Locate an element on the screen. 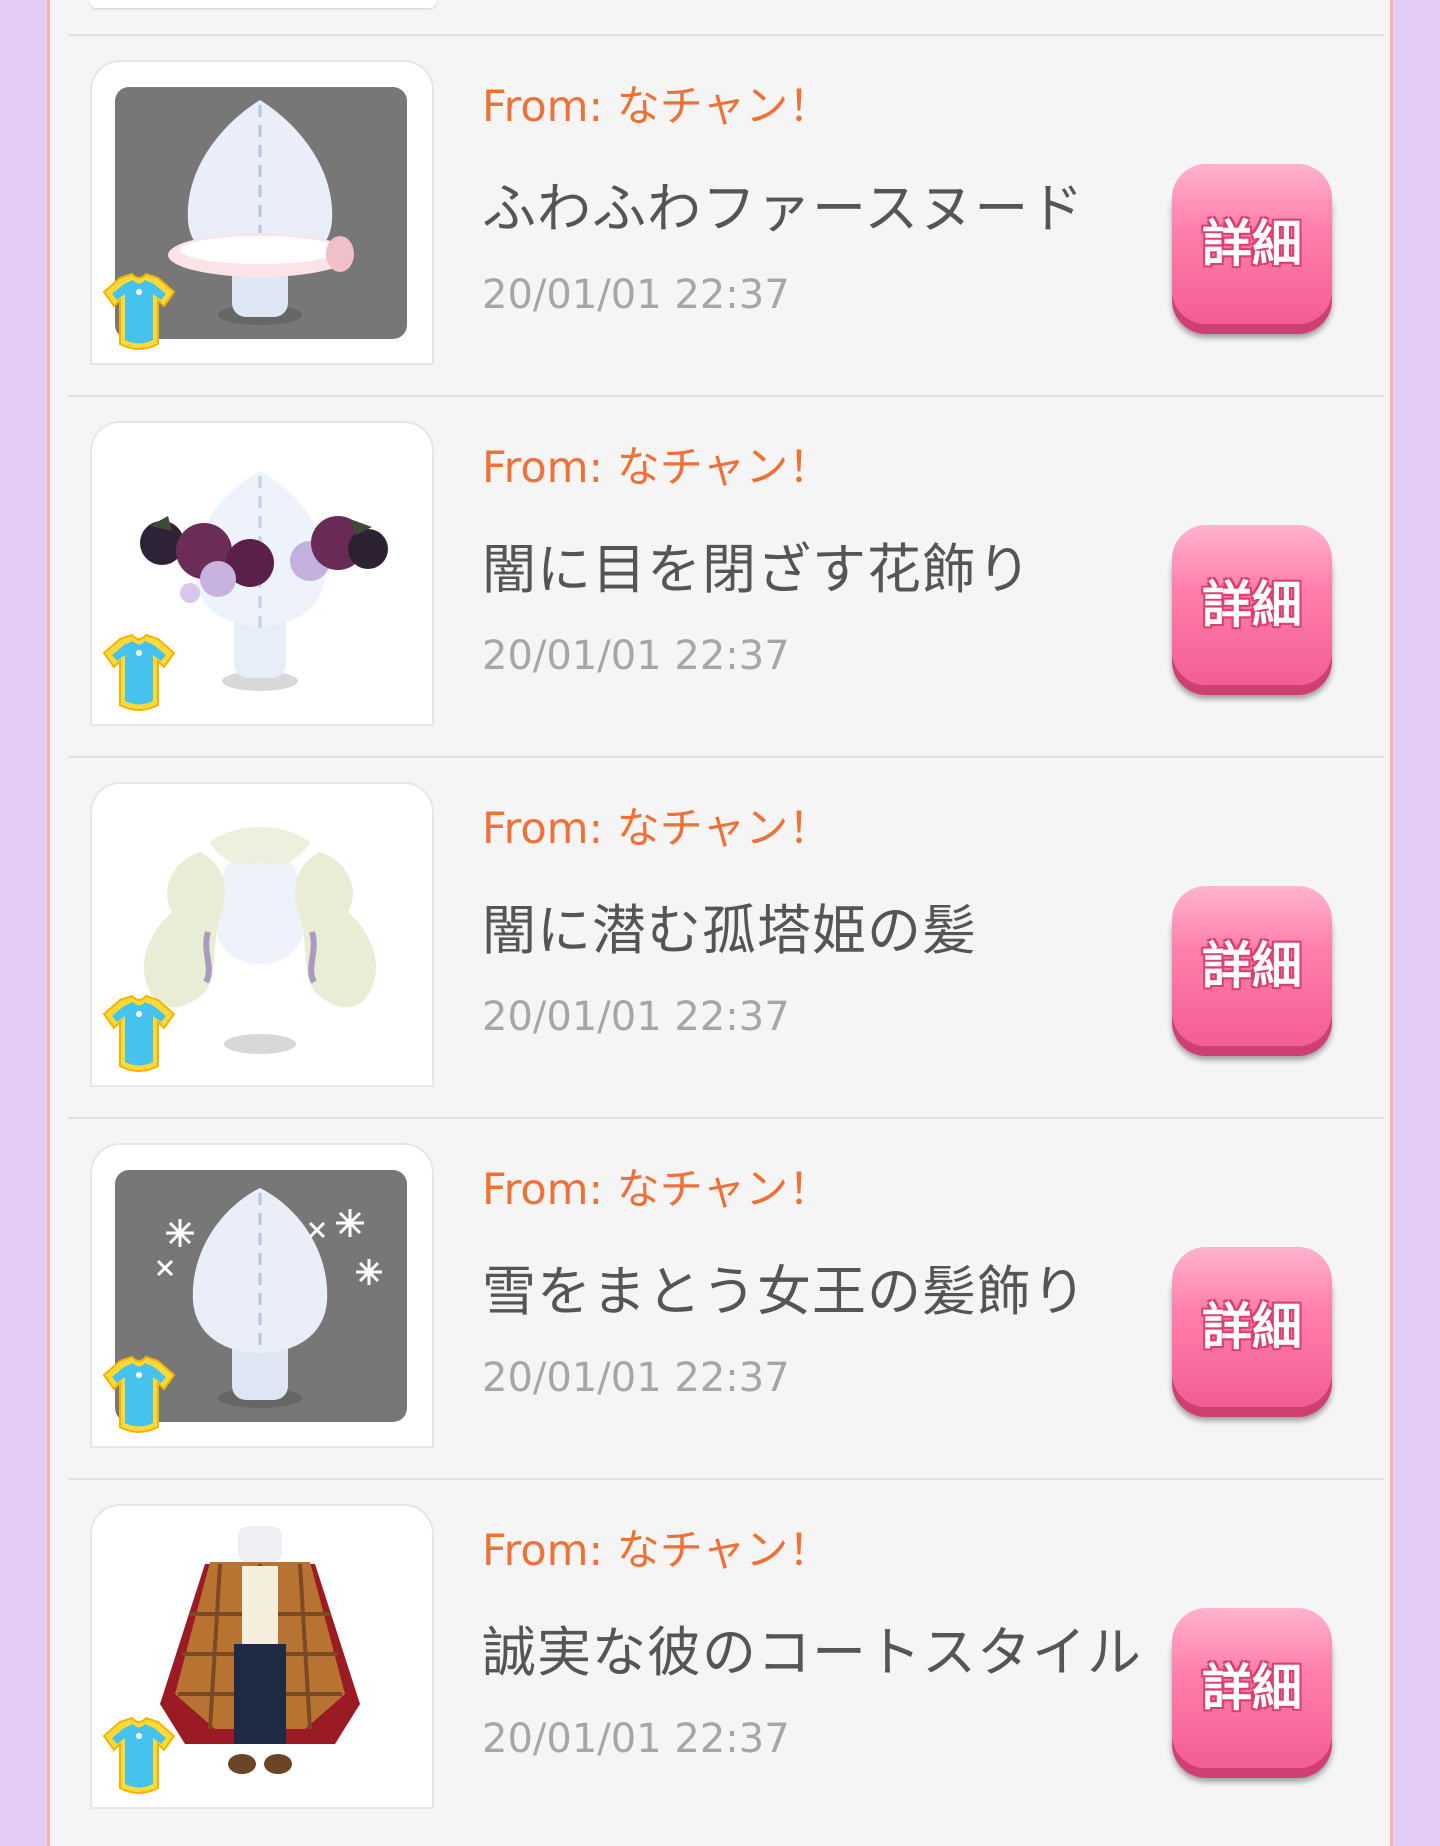  item-title: 雪をまとう女王の髪飾り is located at coordinates (784, 1291).